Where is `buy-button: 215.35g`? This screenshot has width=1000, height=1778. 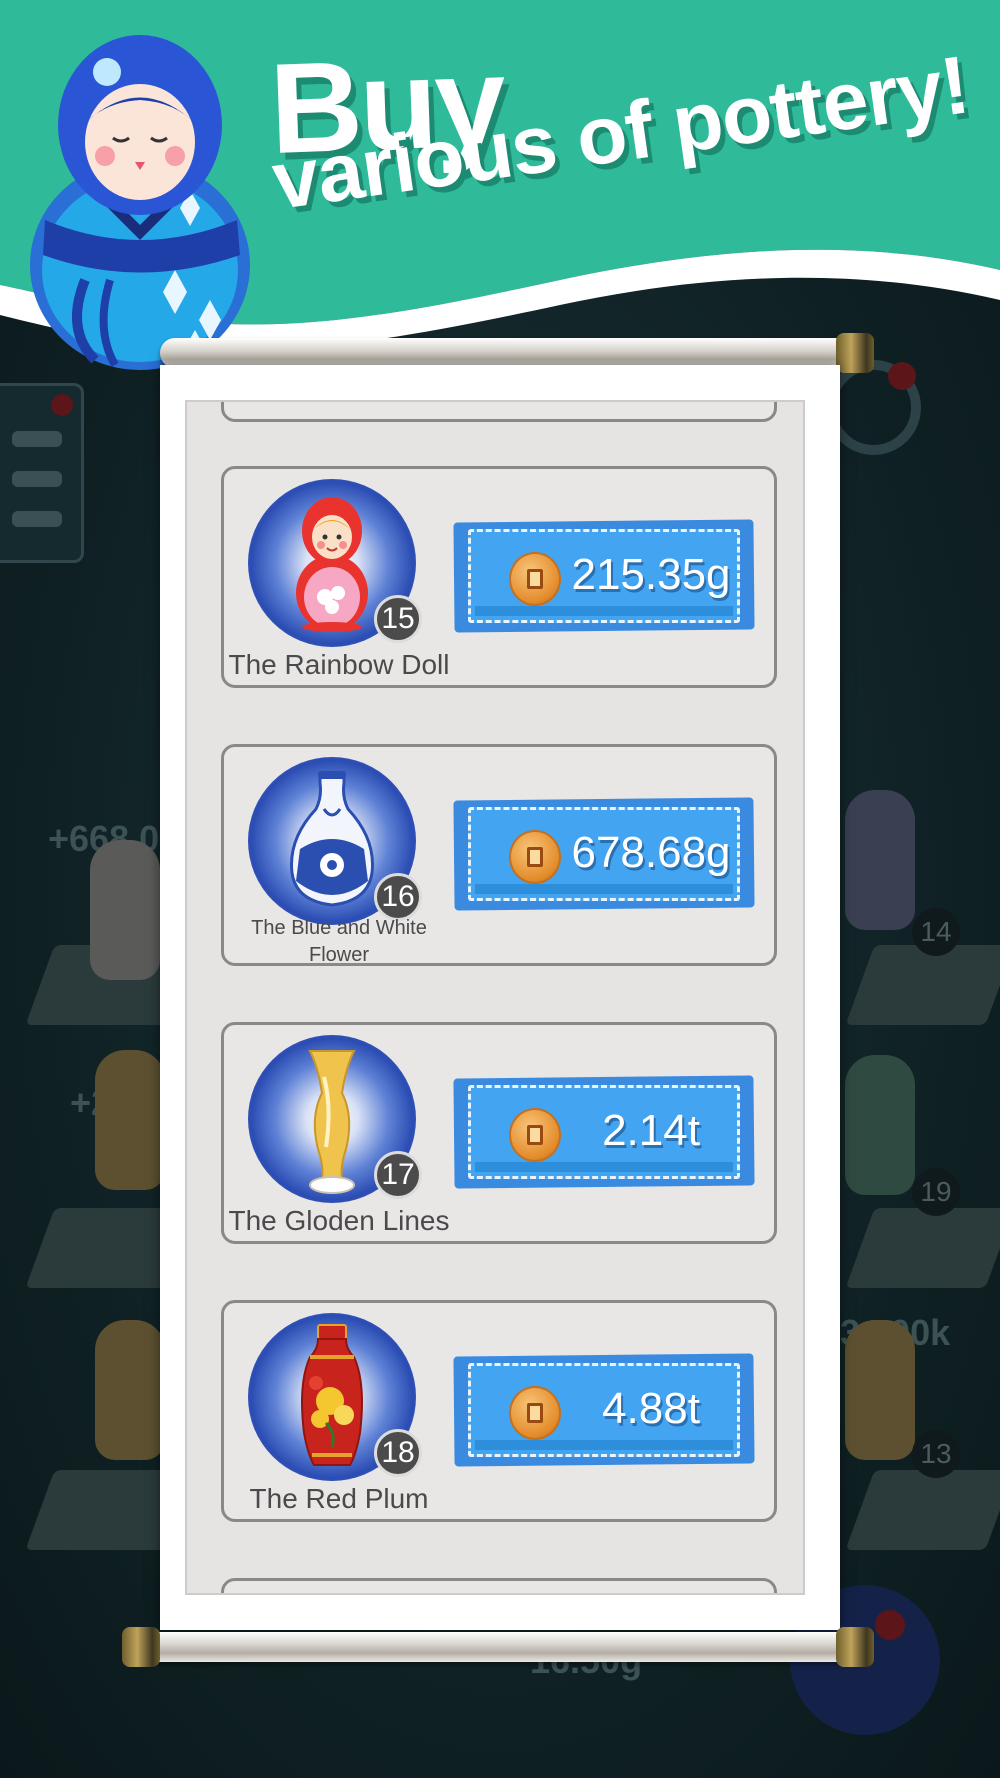
buy-button: 215.35g is located at coordinates (604, 576).